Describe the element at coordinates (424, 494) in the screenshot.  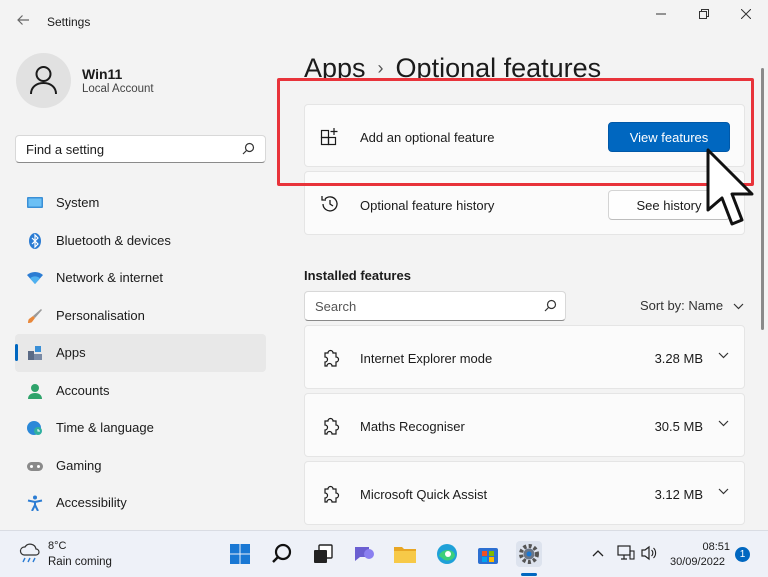
I see `feature-name: Microsoft Quick Assist` at that location.